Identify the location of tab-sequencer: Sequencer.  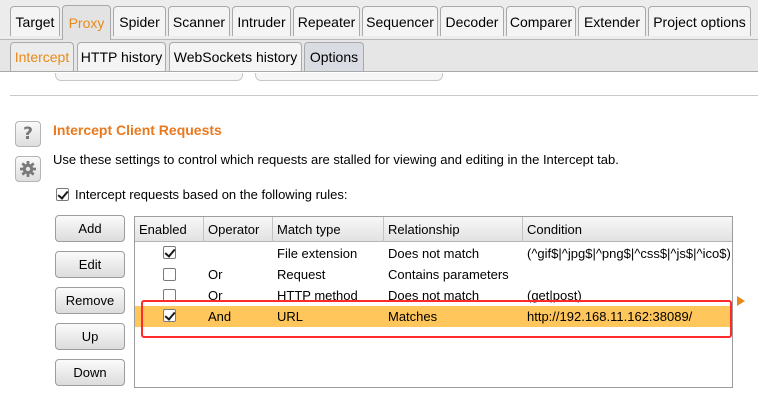
(400, 21).